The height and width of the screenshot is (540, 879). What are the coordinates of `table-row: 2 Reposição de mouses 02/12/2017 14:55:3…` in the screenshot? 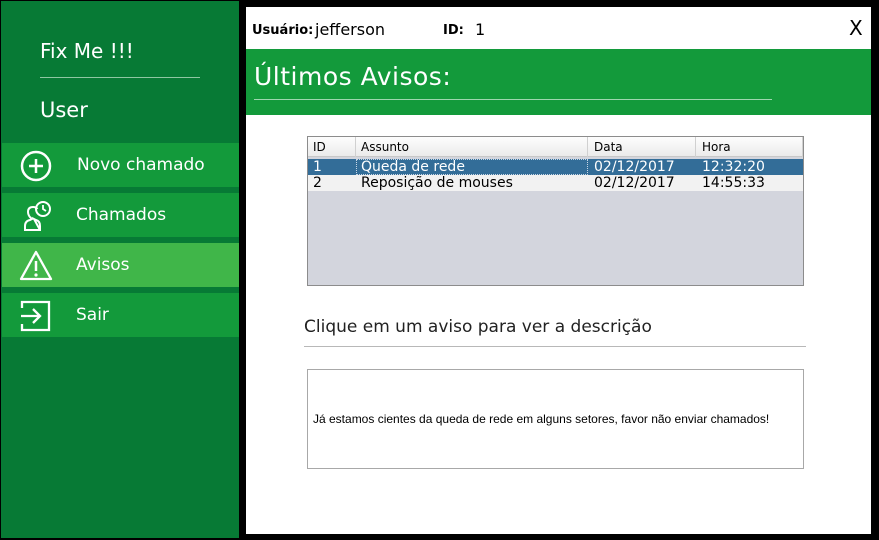 It's located at (555, 183).